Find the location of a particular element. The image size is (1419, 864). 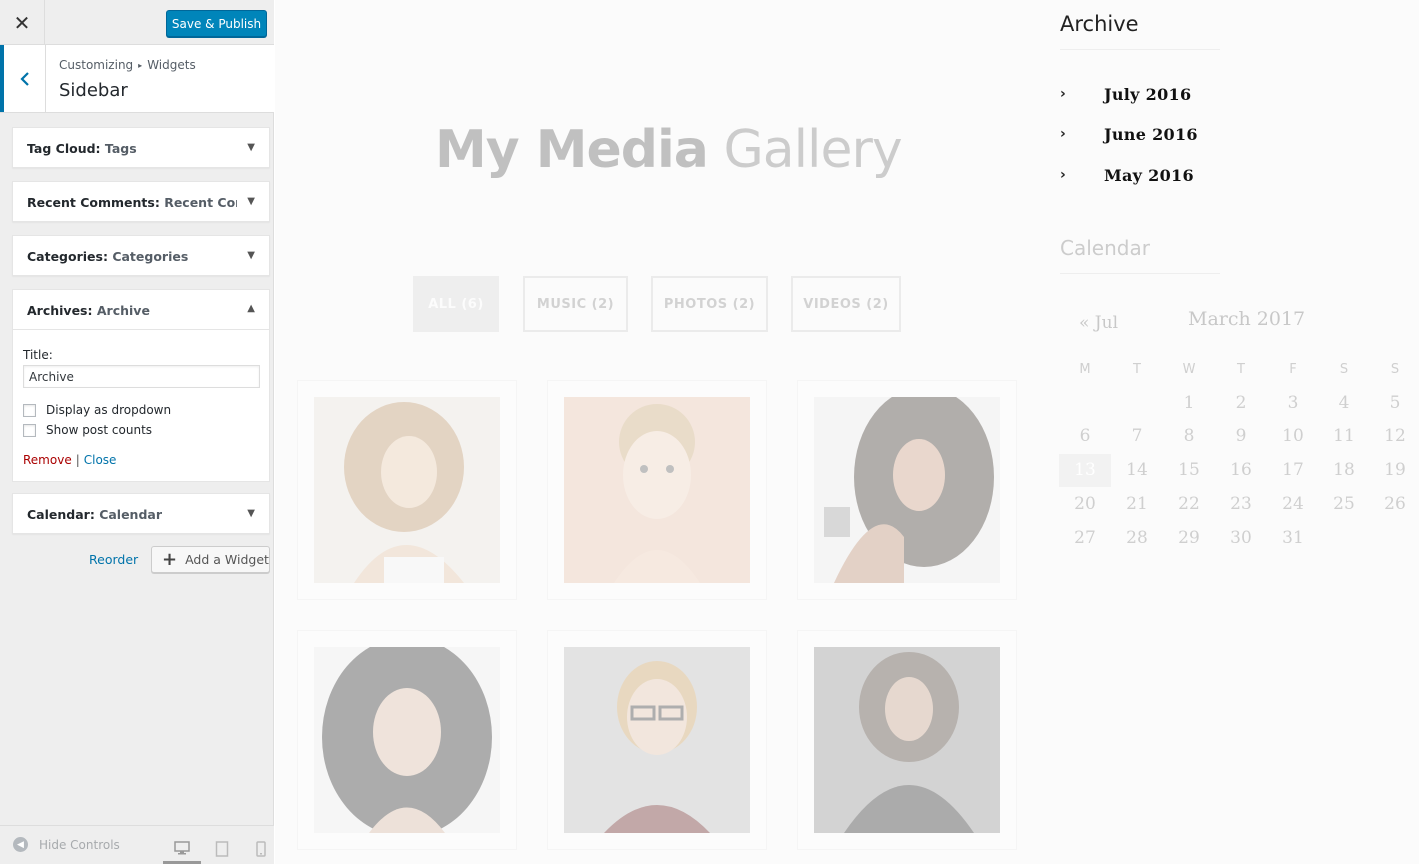

preview-tablet-button is located at coordinates (222, 849).